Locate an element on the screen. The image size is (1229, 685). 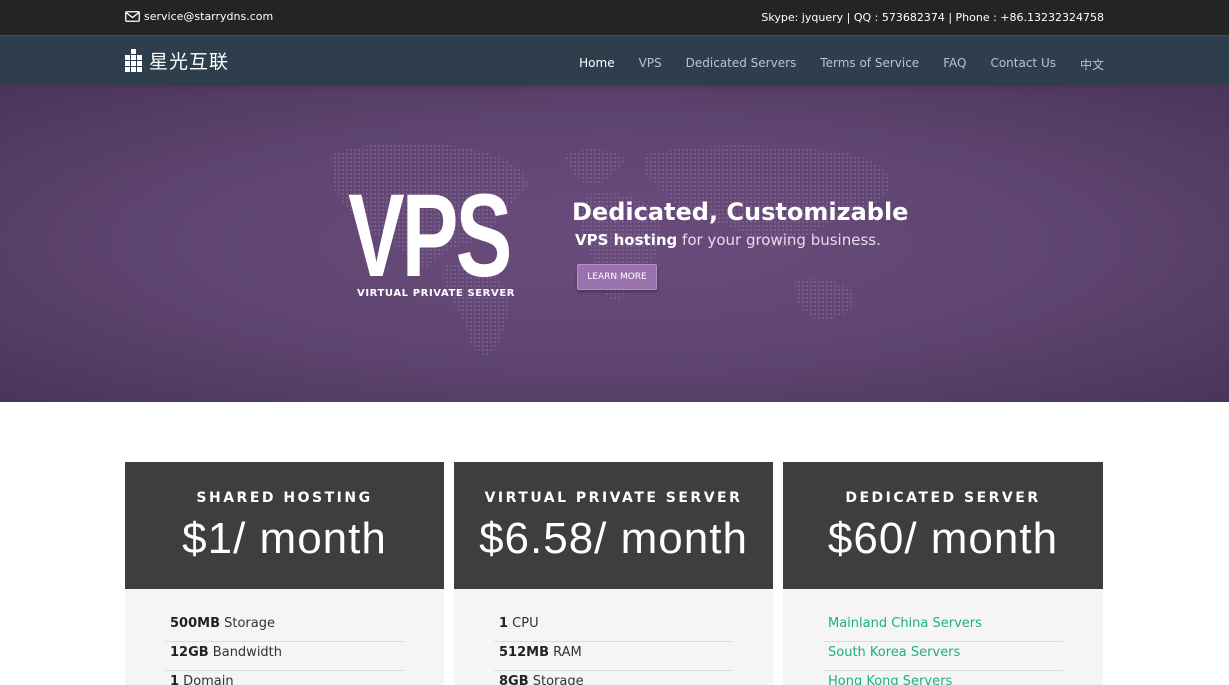
nav-faq: FAQ is located at coordinates (954, 64).